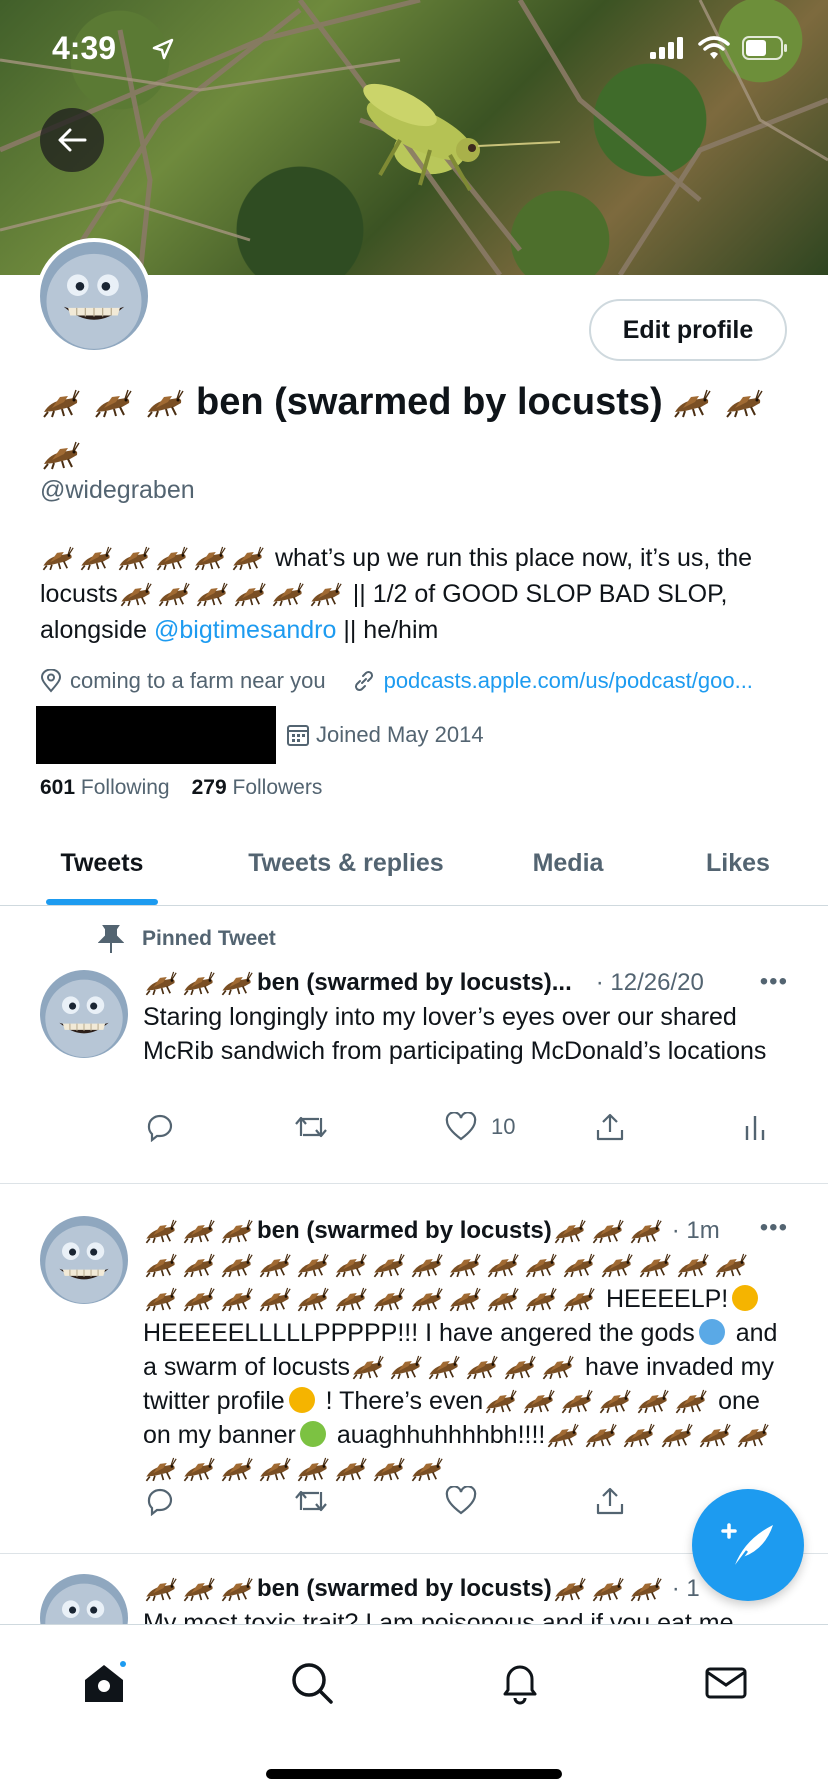  I want to click on profile-joined: Joined May 2014, so click(385, 735).